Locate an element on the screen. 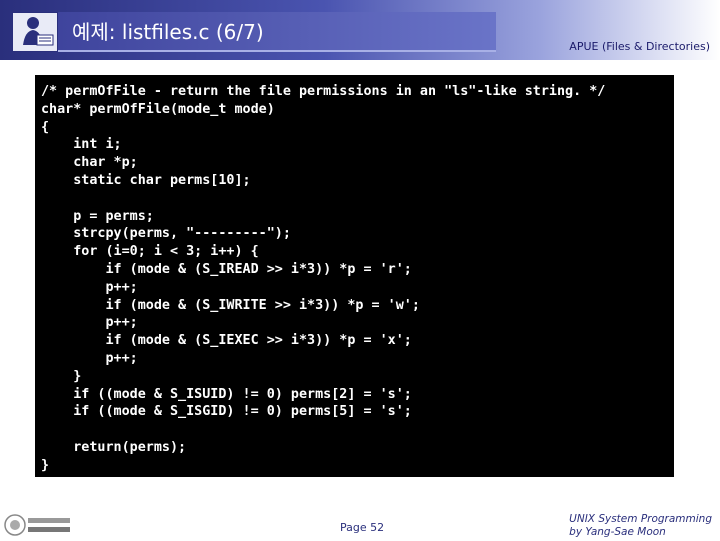 The width and height of the screenshot is (720, 541). university-logo is located at coordinates (38, 525).